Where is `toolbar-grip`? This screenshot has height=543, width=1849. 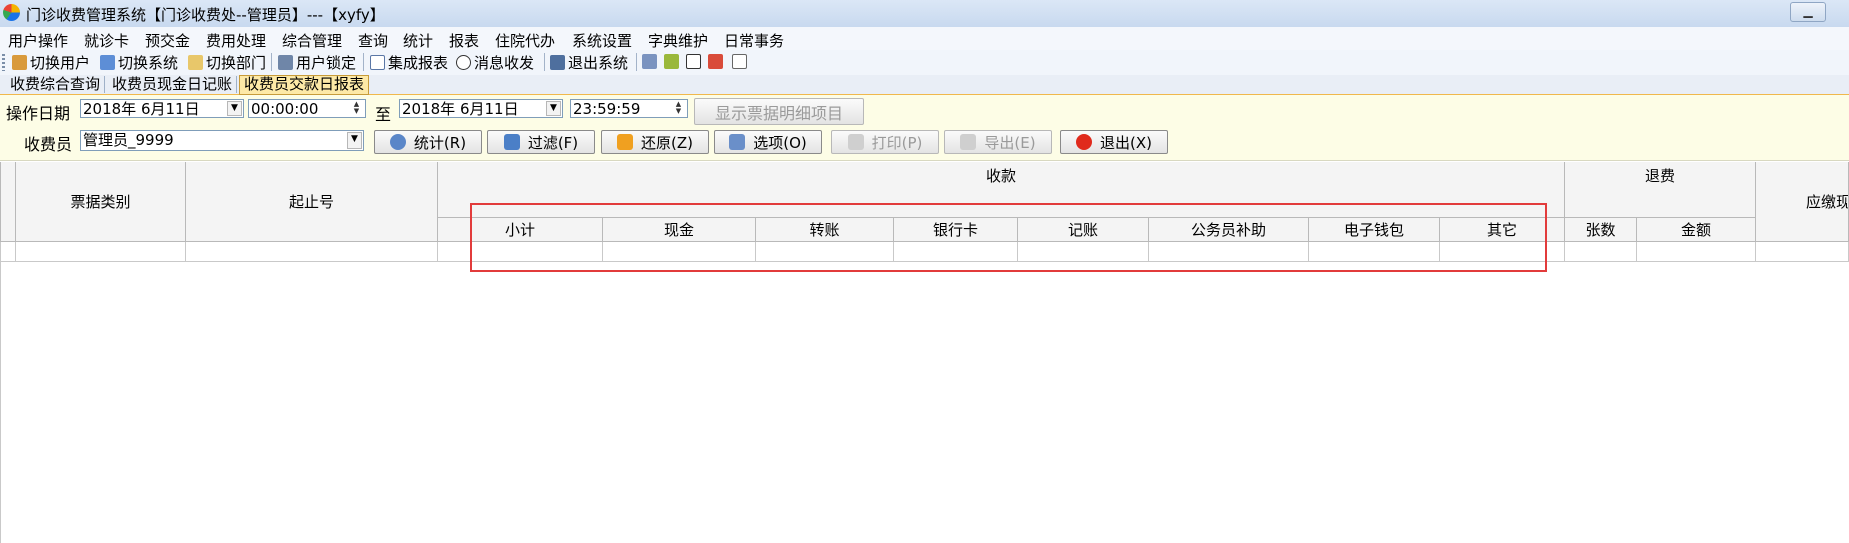 toolbar-grip is located at coordinates (3, 62).